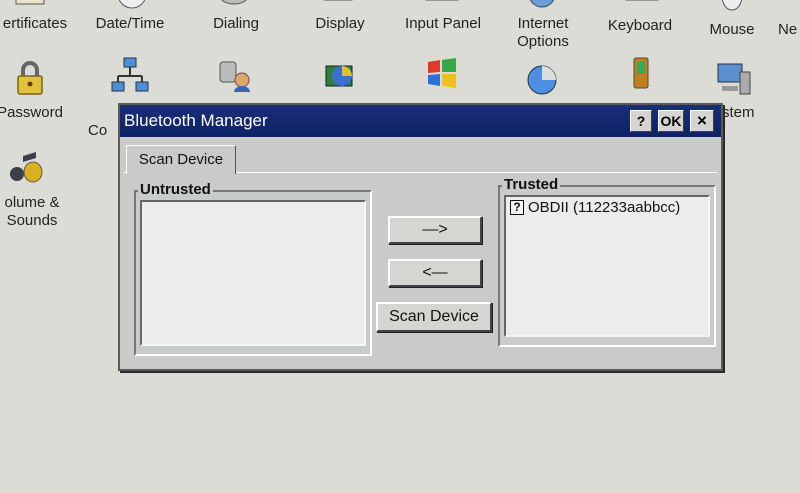  I want to click on tab-scan-device: Scan Device, so click(181, 159).